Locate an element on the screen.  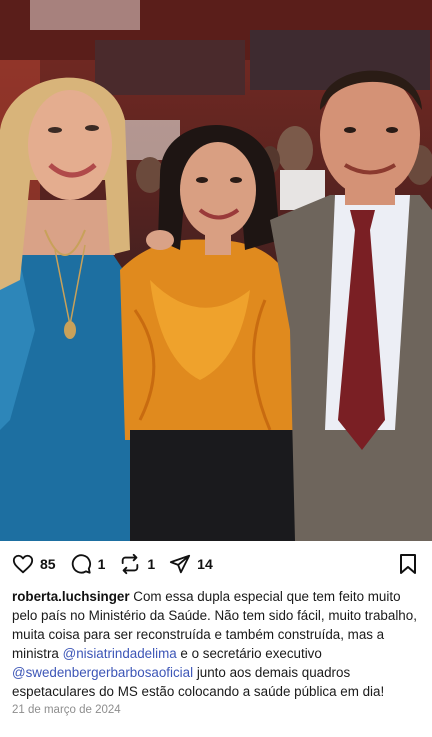
post-actions-bar: 85 1 1 14 is located at coordinates (216, 564).